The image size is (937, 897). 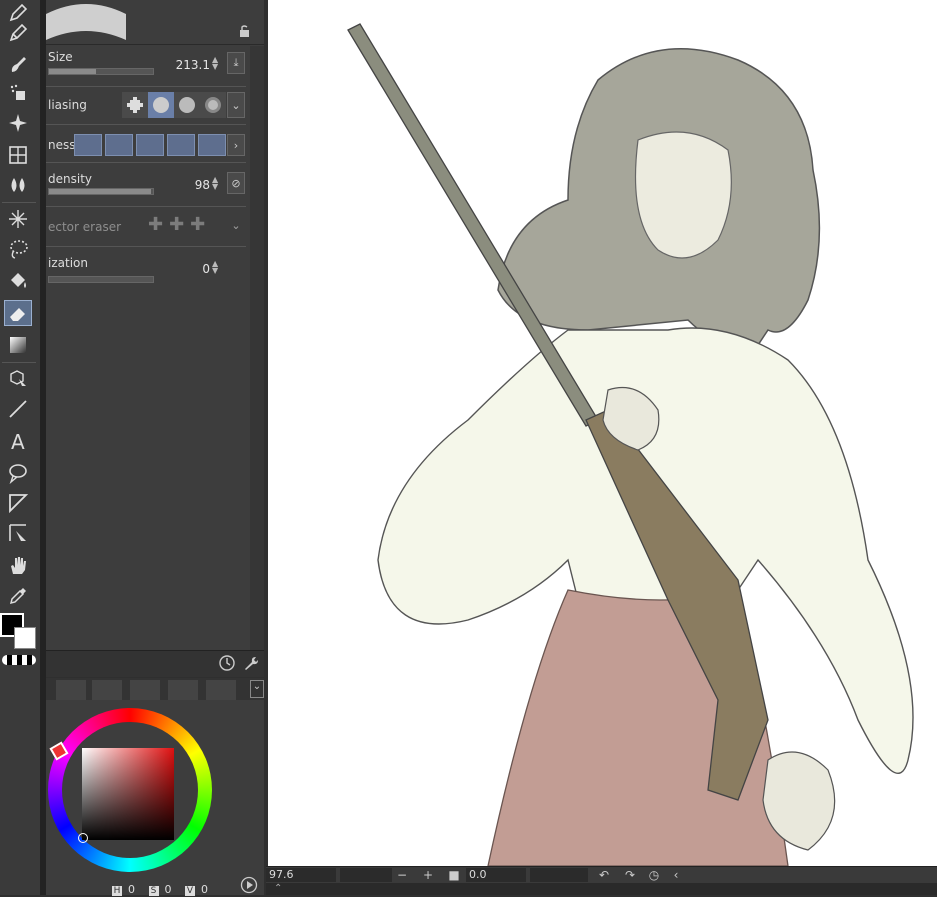 I want to click on anti-aliasing-dropdown-icon: ⌄, so click(x=236, y=105).